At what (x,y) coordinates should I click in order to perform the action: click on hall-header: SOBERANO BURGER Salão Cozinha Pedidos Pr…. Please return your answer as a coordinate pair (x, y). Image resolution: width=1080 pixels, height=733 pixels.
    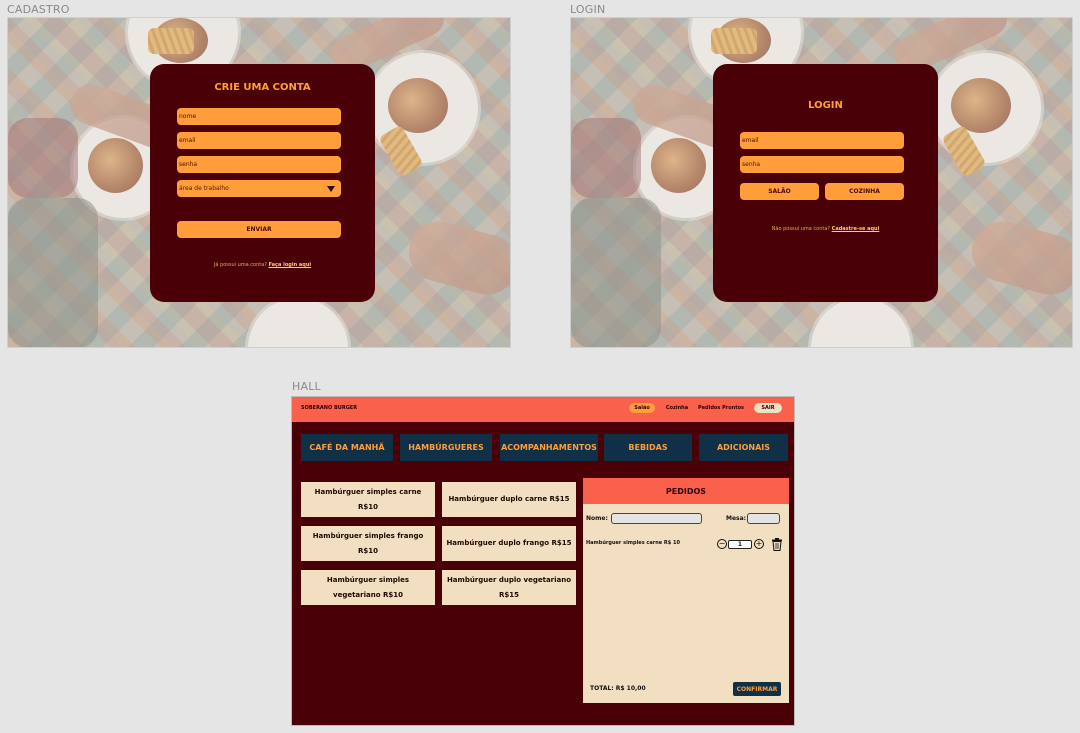
    Looking at the image, I should click on (543, 409).